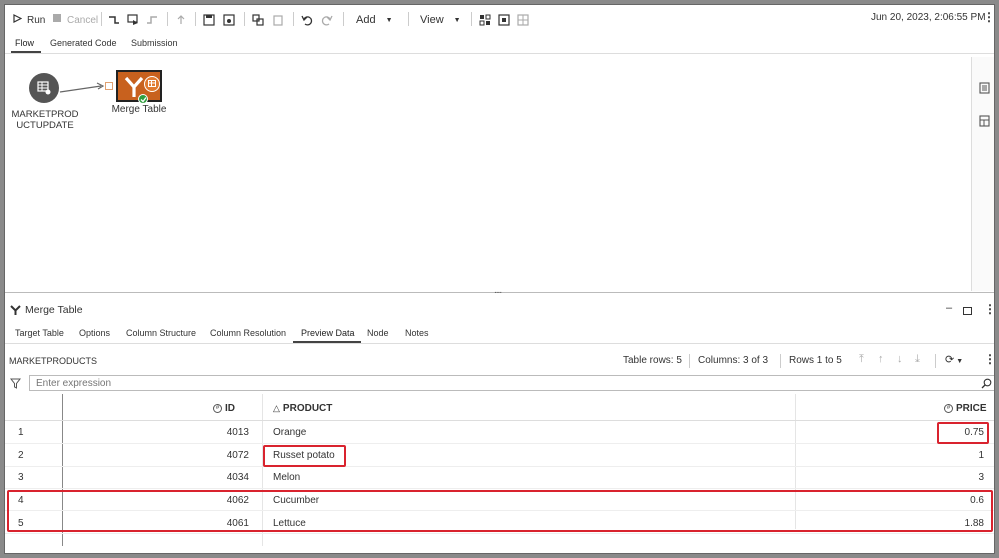 The image size is (999, 558). What do you see at coordinates (161, 333) in the screenshot?
I see `tab-column-structure: Column Structure` at bounding box center [161, 333].